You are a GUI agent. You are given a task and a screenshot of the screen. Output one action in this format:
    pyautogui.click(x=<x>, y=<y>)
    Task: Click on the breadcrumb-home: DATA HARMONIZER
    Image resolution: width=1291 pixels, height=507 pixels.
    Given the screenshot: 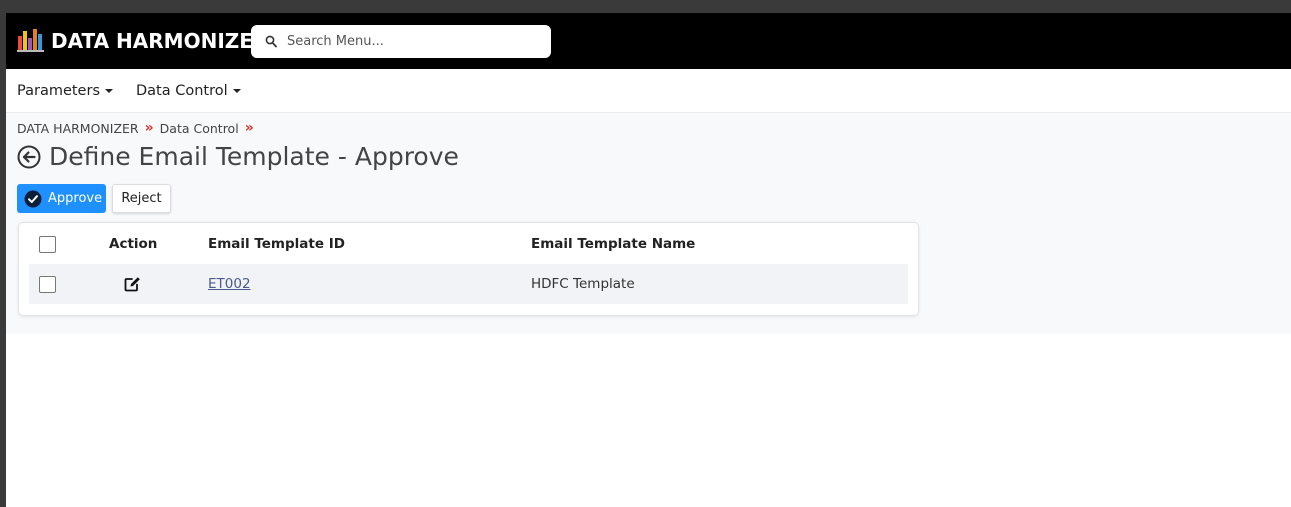 What is the action you would take?
    pyautogui.click(x=78, y=128)
    